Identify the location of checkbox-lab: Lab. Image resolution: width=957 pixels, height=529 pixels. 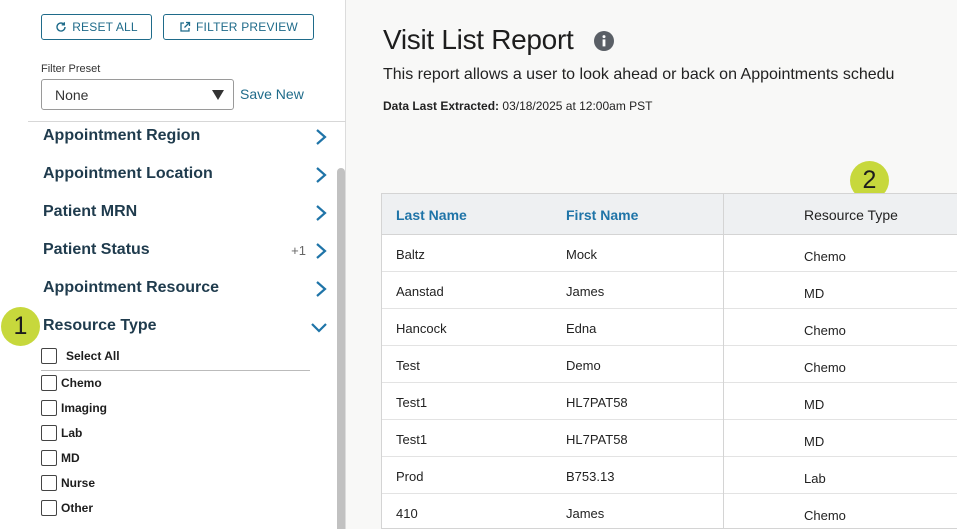
(61, 433).